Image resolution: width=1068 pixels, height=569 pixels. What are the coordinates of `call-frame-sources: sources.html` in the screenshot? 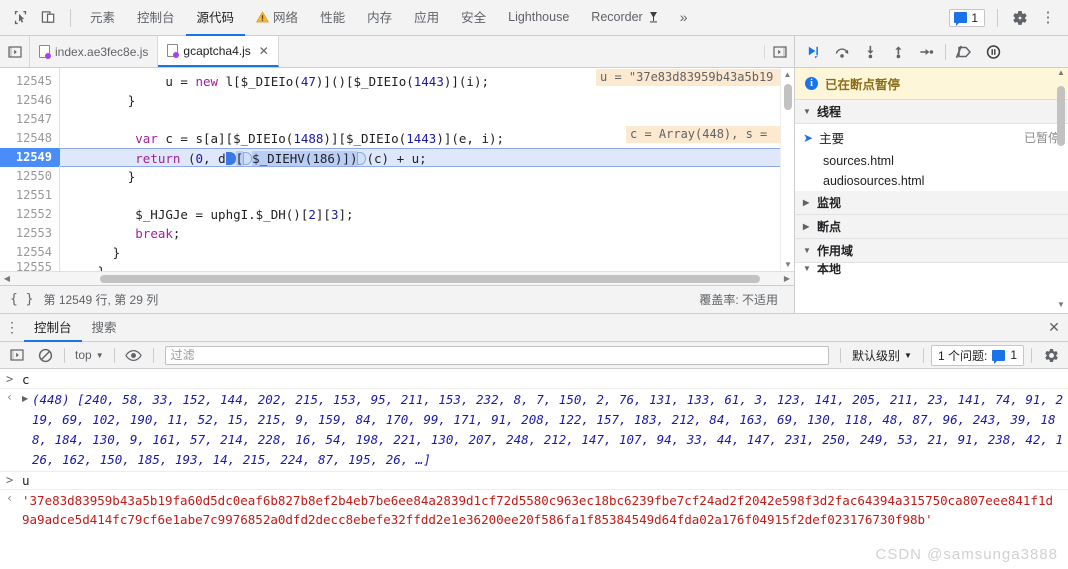 It's located at (931, 161).